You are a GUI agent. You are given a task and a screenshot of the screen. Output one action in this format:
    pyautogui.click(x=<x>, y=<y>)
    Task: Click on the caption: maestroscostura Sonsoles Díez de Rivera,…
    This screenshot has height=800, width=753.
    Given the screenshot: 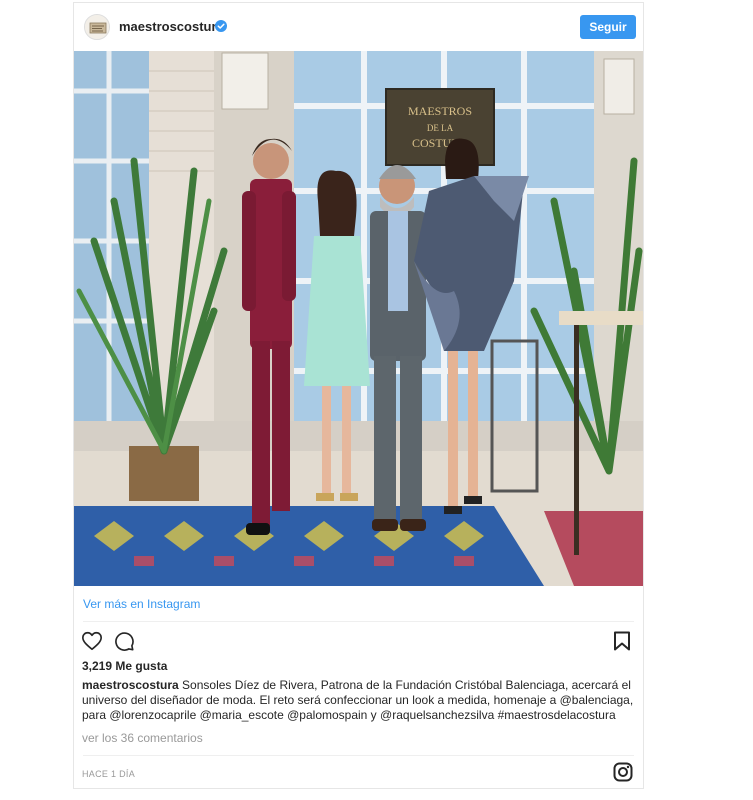 What is the action you would take?
    pyautogui.click(x=360, y=700)
    